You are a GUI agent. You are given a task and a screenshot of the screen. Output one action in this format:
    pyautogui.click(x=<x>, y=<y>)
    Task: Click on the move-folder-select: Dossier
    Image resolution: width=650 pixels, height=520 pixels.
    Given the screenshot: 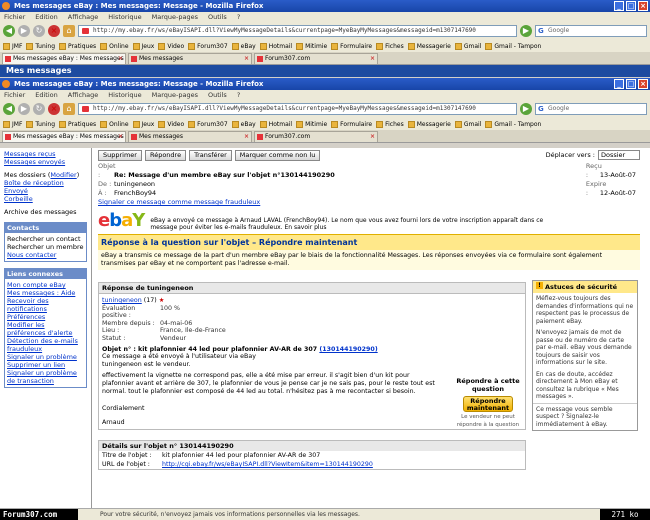 What is the action you would take?
    pyautogui.click(x=619, y=155)
    